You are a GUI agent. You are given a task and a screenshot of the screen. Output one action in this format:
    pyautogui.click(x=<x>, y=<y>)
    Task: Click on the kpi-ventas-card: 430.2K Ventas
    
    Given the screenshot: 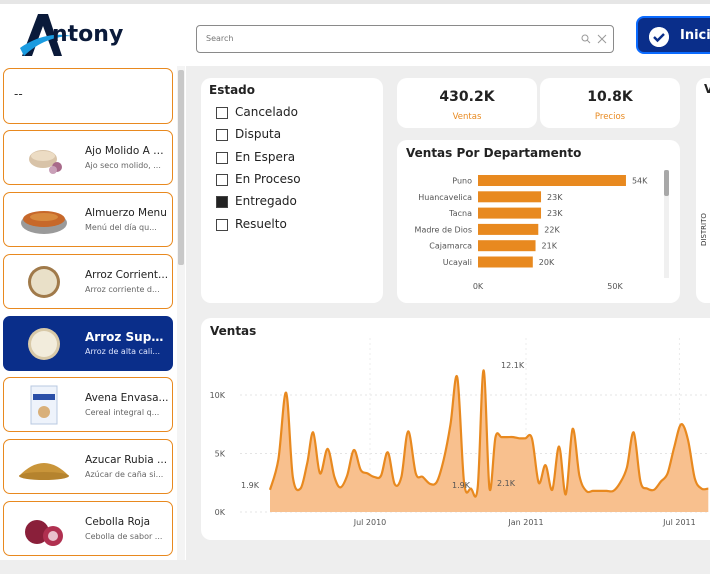 What is the action you would take?
    pyautogui.click(x=467, y=103)
    